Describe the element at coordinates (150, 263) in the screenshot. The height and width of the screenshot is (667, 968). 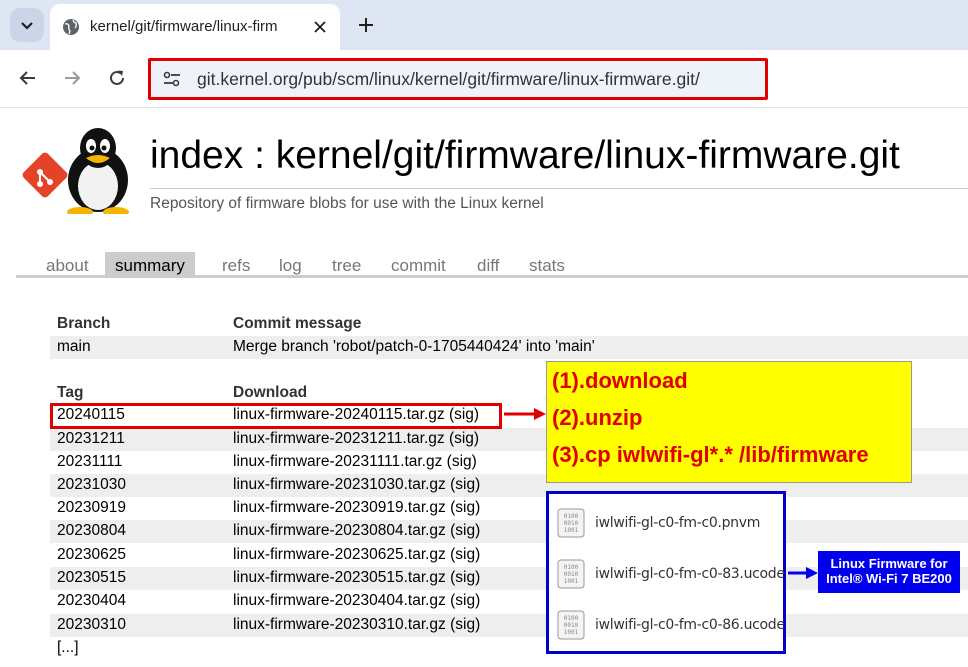
I see `tab-summary: summary` at that location.